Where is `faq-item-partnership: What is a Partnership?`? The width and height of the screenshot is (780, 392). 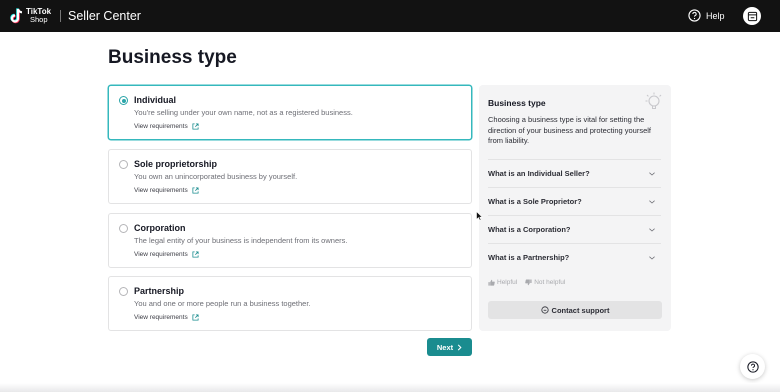
faq-item-partnership: What is a Partnership? is located at coordinates (574, 257).